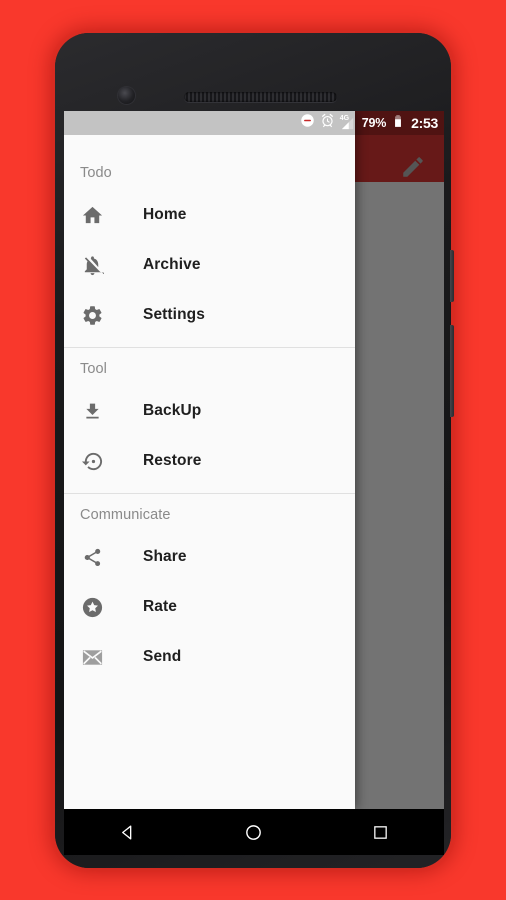 The height and width of the screenshot is (900, 506). Describe the element at coordinates (92, 657) in the screenshot. I see `envelope-icon` at that location.